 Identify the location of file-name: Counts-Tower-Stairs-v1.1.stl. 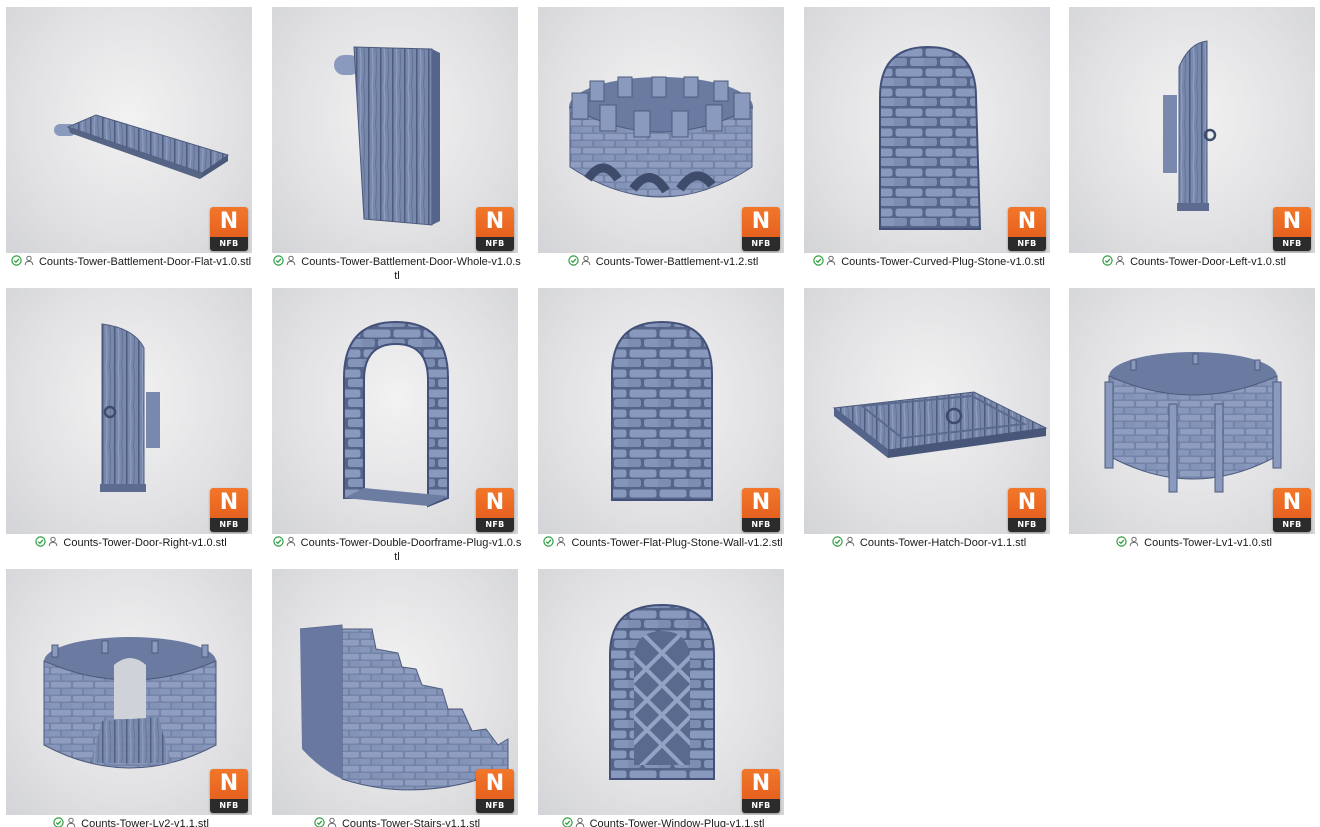
(411, 822).